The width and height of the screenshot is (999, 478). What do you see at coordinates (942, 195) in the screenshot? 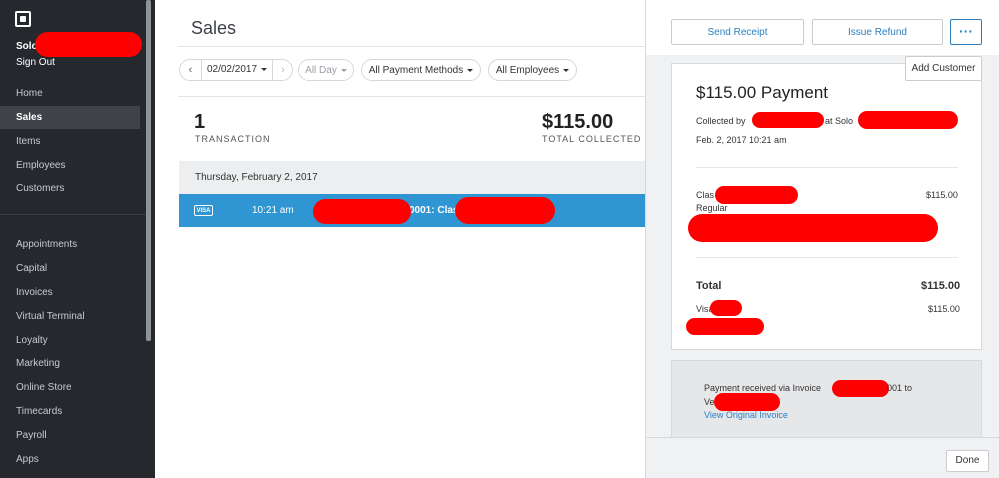
I see `line-item-price: $115.00` at bounding box center [942, 195].